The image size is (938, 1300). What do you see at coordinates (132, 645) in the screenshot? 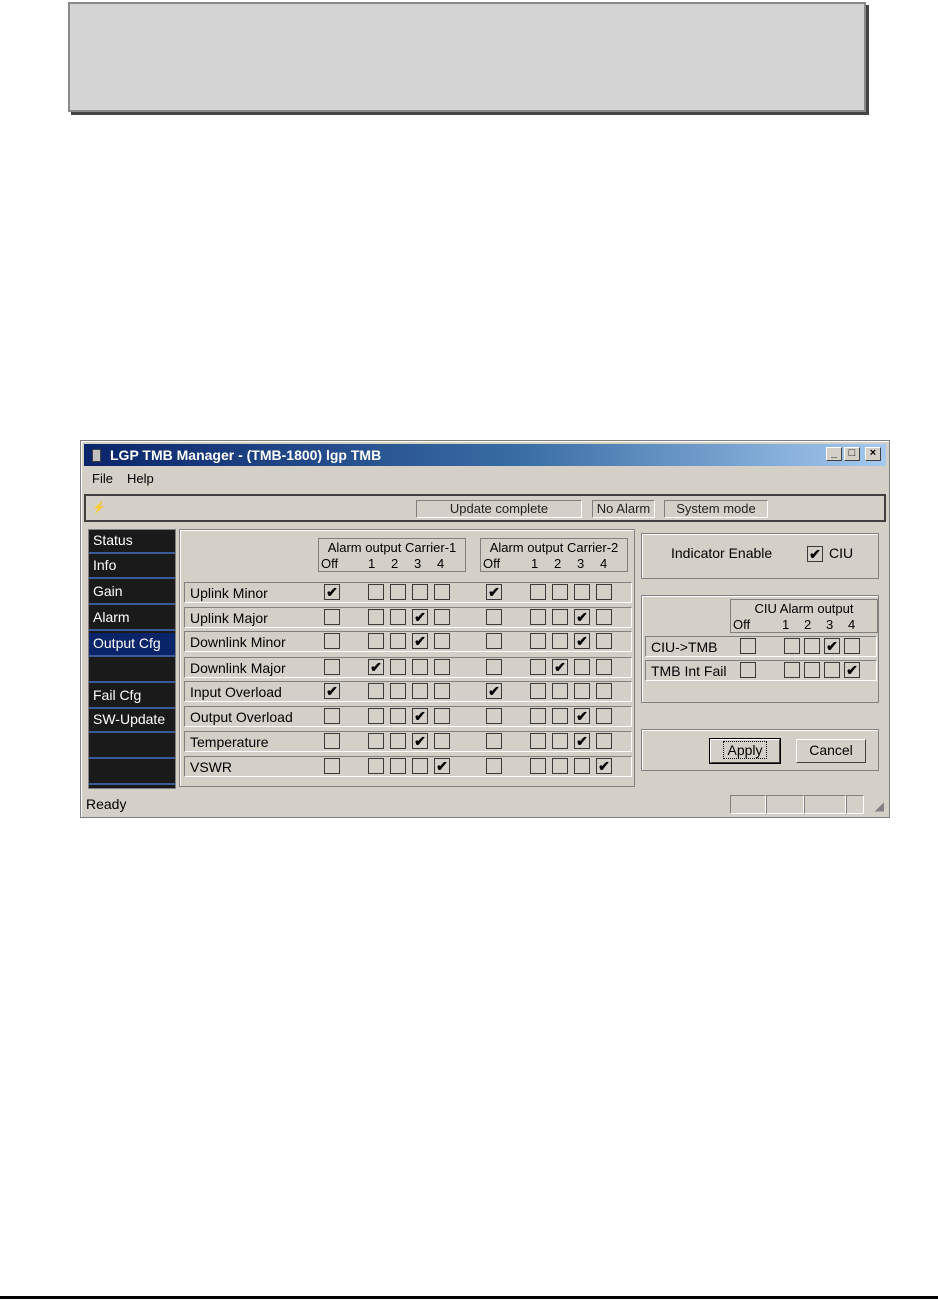
I see `sidebar-item-output-cfg: Output Cfg` at bounding box center [132, 645].